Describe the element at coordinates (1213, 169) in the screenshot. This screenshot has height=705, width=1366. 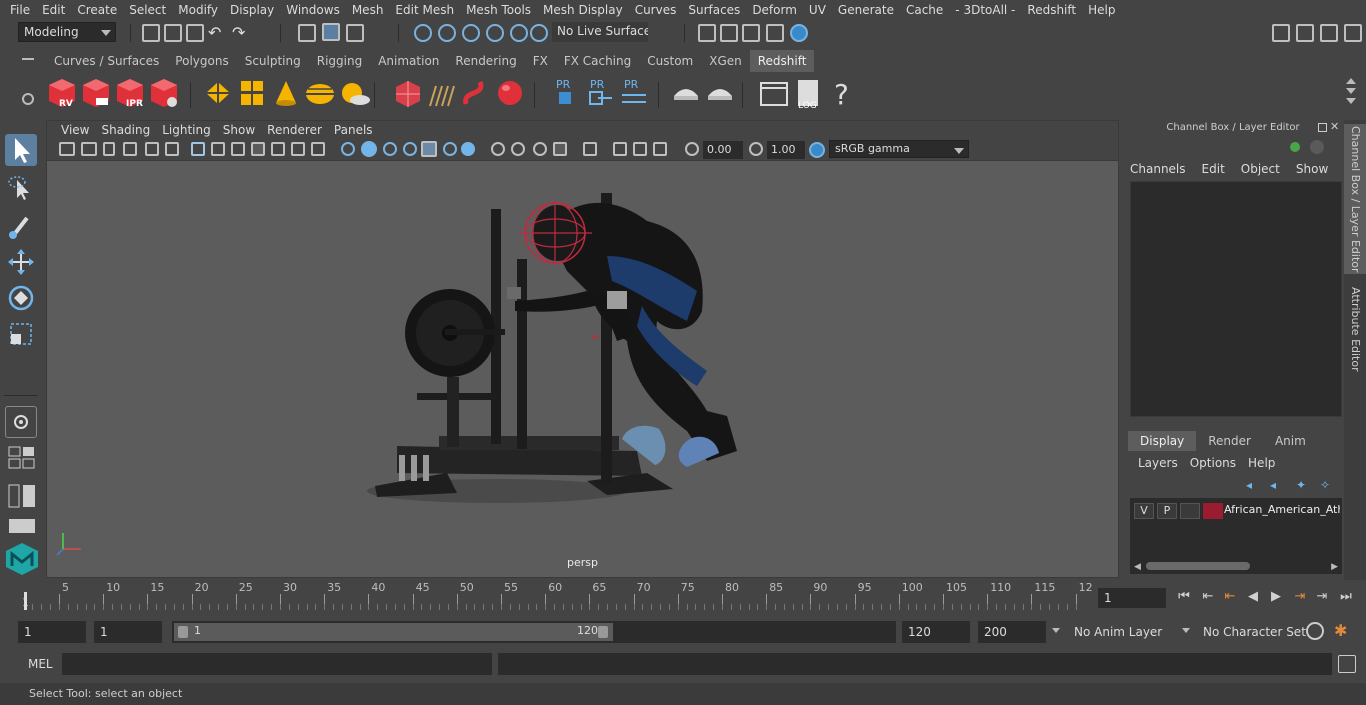
I see `channel-box-menu-edit: Edit` at that location.